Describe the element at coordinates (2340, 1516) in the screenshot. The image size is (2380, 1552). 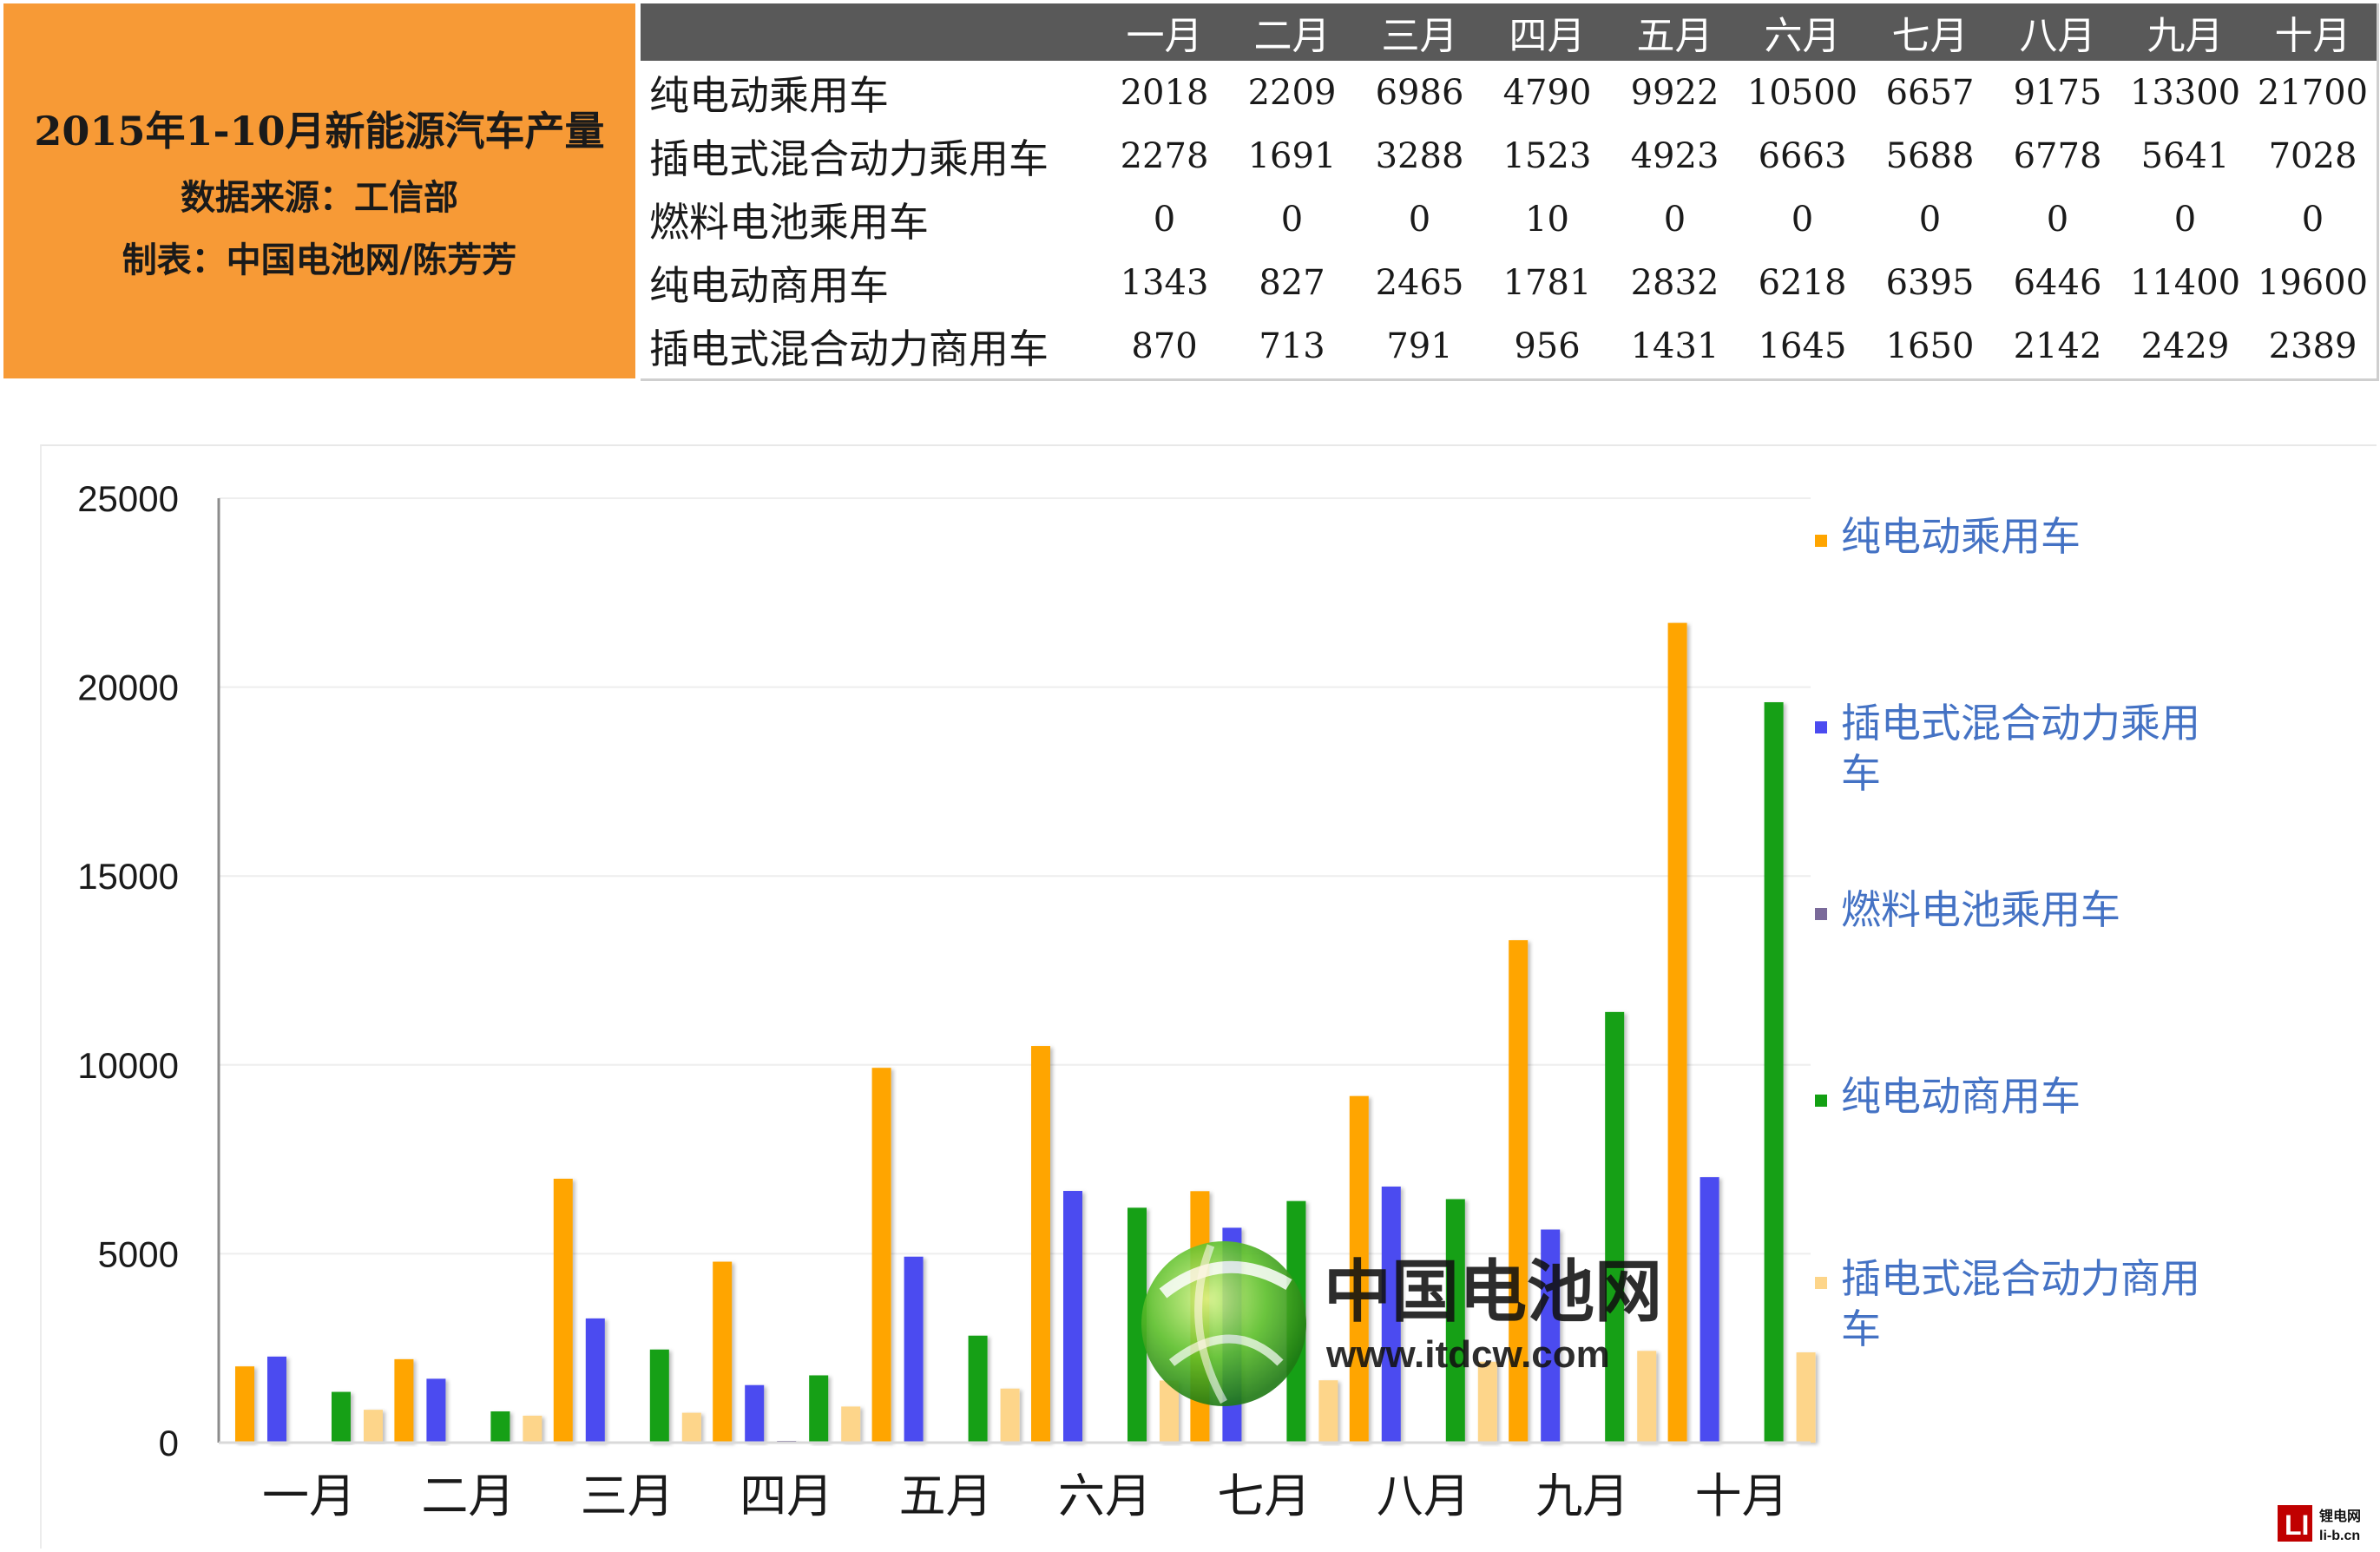
I see `corner-brand: 锂电网` at that location.